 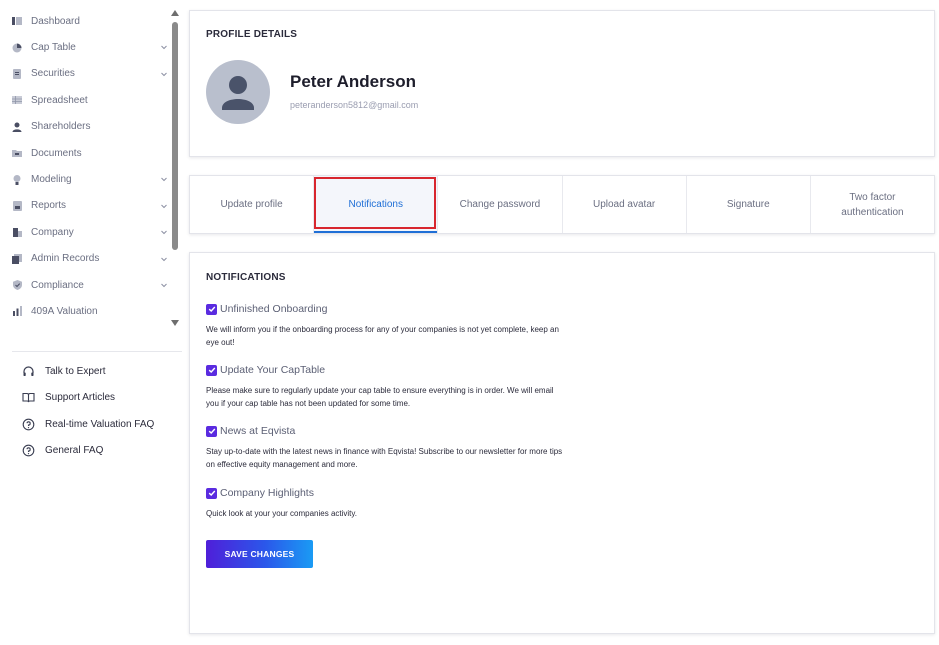 I want to click on sidebar-item-spreadsheet: Spreadsheet, so click(x=85, y=100).